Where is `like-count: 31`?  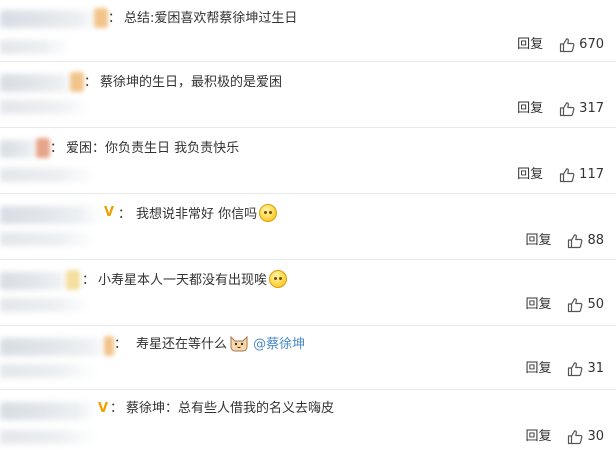
like-count: 31 is located at coordinates (595, 368).